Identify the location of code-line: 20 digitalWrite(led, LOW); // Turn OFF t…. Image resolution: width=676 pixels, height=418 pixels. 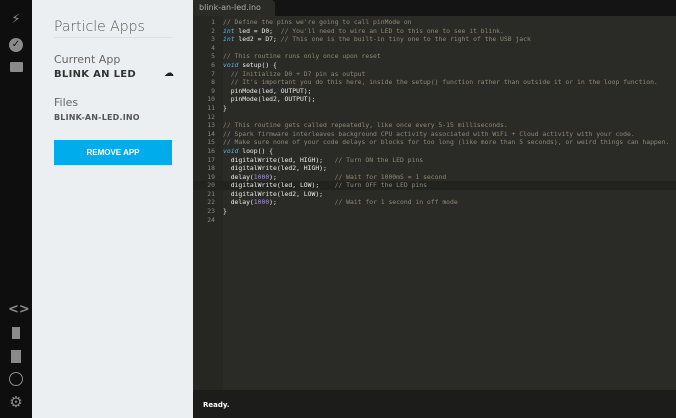
(434, 185).